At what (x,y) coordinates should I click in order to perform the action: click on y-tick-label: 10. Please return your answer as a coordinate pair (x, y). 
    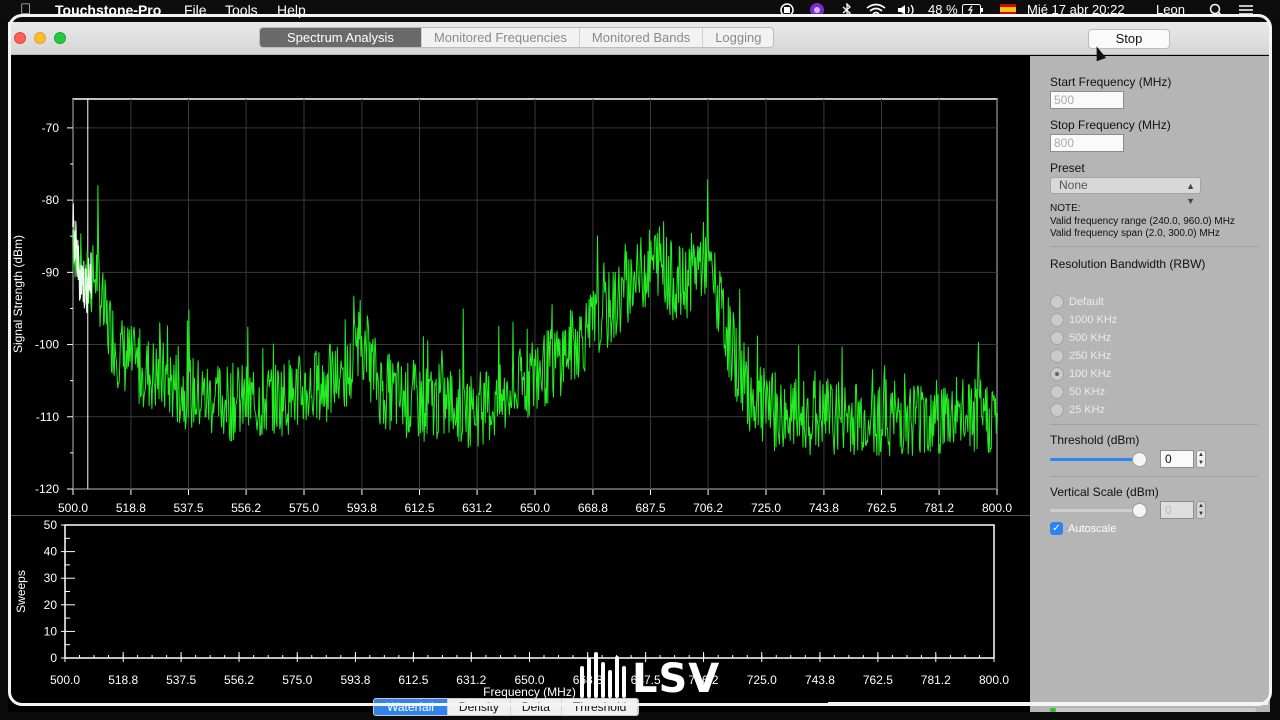
    Looking at the image, I should click on (51, 631).